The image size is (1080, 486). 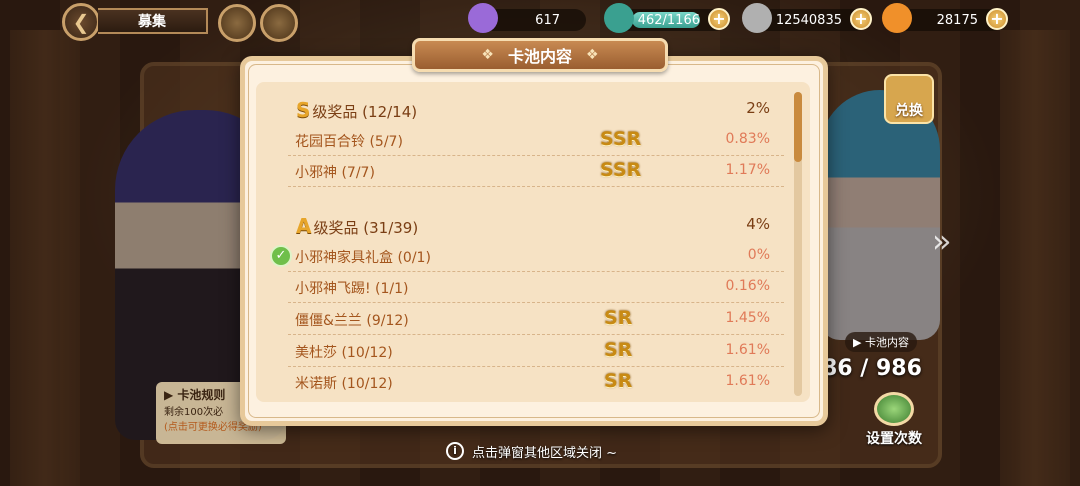 I want to click on item-name: 米诺斯 (10/12), so click(x=344, y=384).